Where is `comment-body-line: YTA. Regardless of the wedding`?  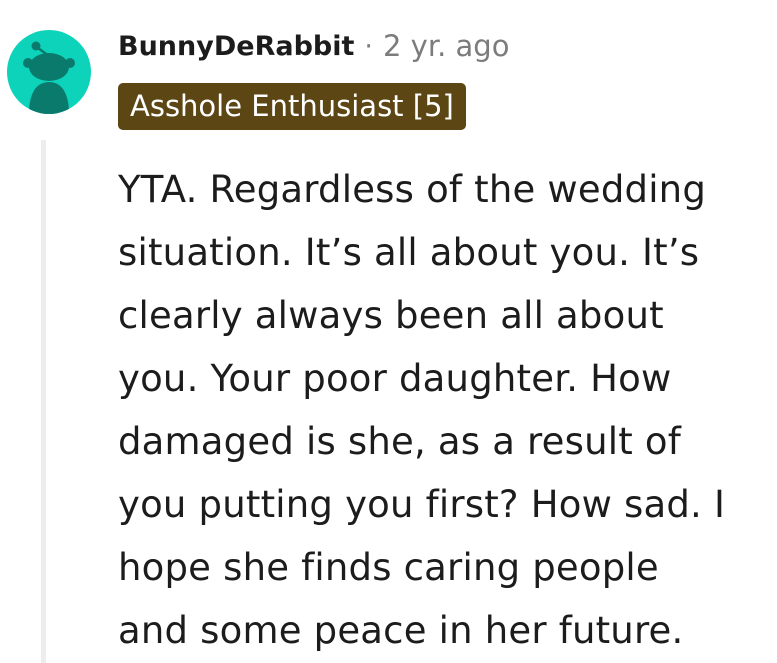
comment-body-line: YTA. Regardless of the wedding is located at coordinates (412, 189).